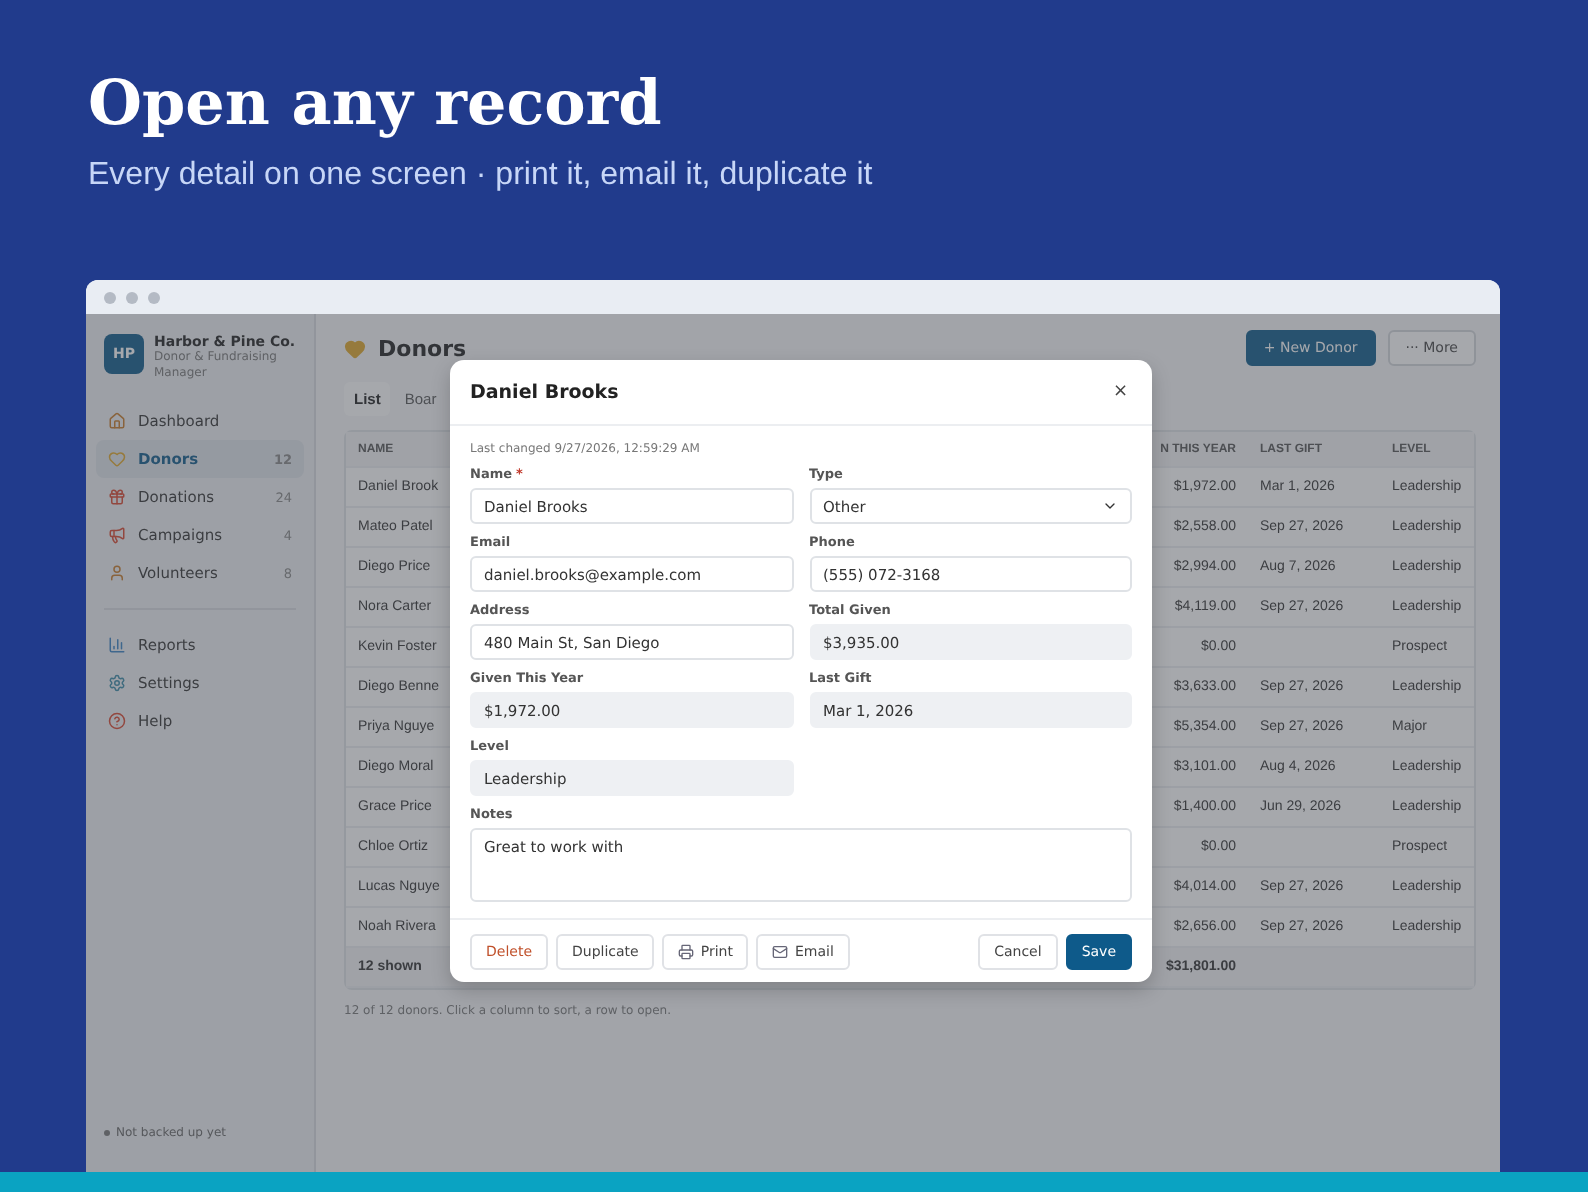 This screenshot has height=1192, width=1588. I want to click on status-dot-icon, so click(107, 1133).